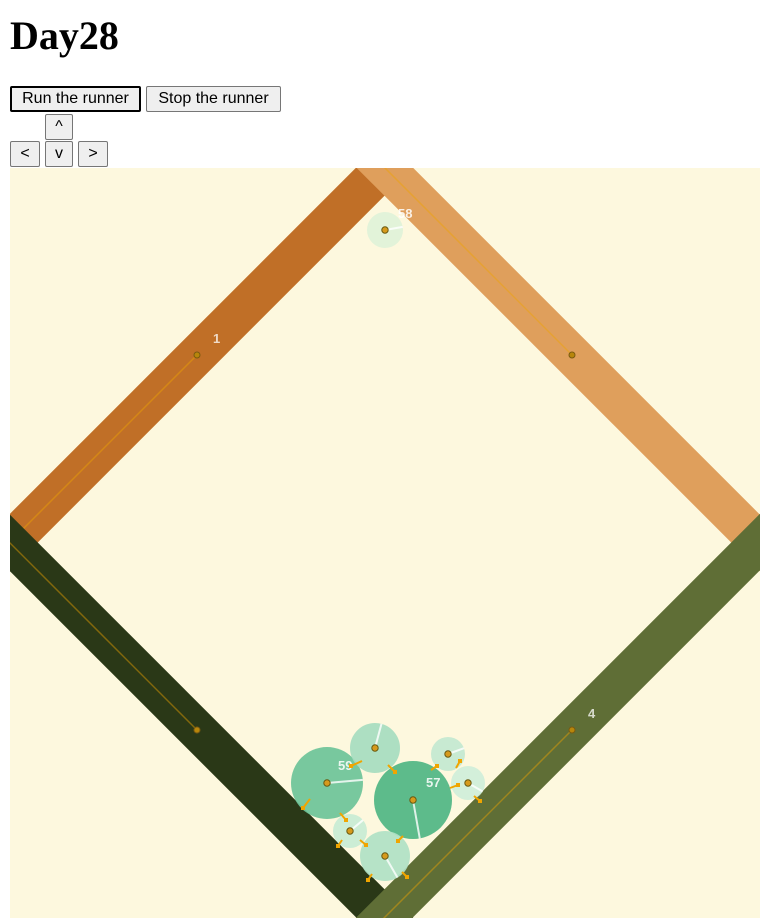  Describe the element at coordinates (216, 338) in the screenshot. I see `wall-1-label: 1` at that location.